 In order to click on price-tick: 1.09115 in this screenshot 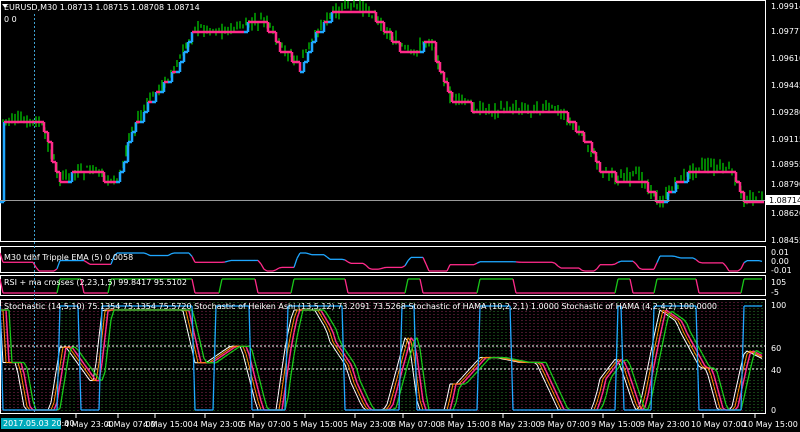, I will do `click(785, 139)`.